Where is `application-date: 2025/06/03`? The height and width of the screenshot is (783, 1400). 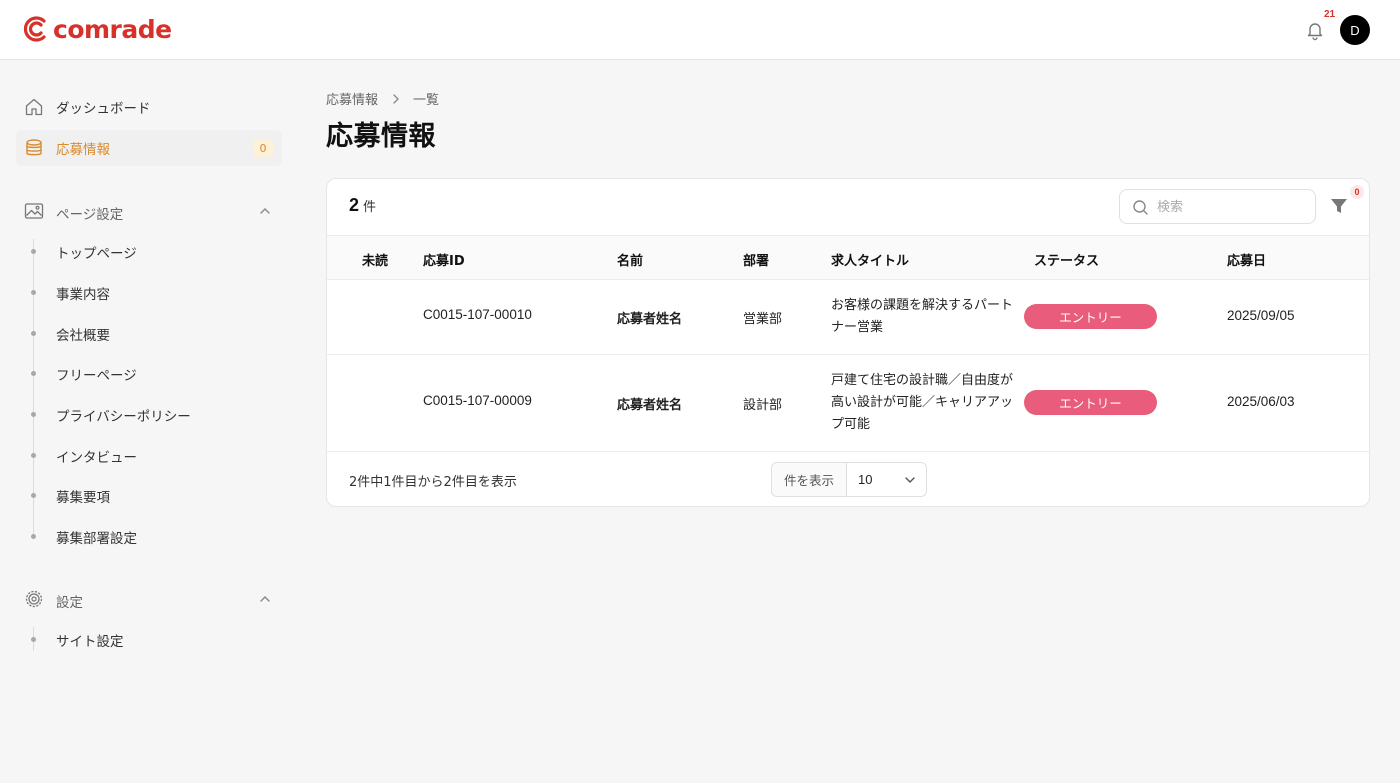 application-date: 2025/06/03 is located at coordinates (1261, 401).